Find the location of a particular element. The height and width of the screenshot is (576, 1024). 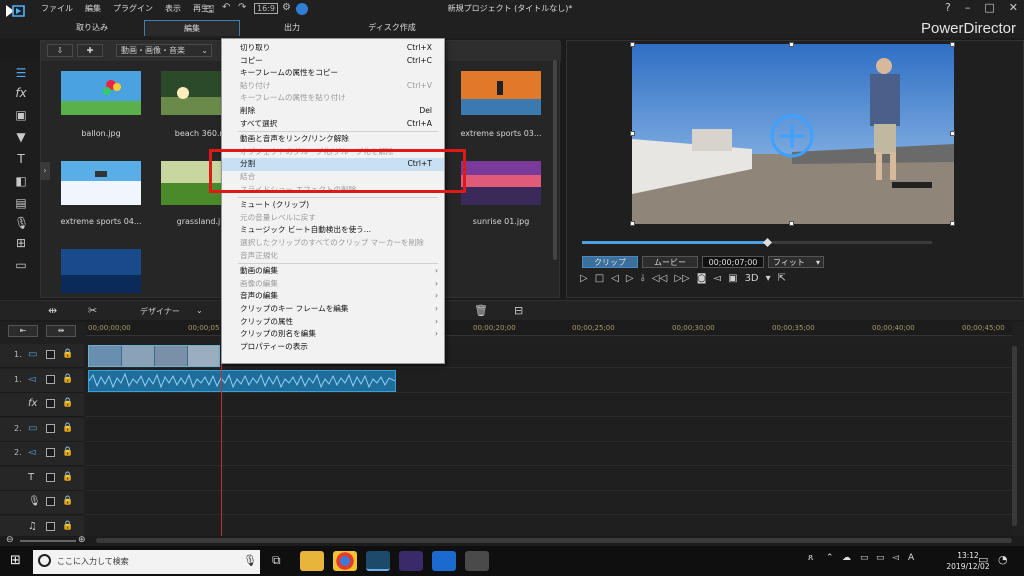

wifi-icon: ◔ is located at coordinates (1003, 559).